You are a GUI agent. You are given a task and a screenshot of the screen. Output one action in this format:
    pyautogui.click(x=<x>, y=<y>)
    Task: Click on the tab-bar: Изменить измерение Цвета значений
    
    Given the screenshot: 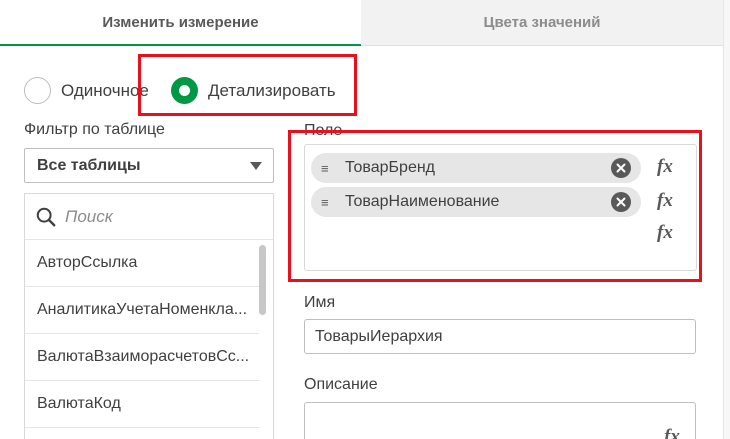 What is the action you would take?
    pyautogui.click(x=361, y=23)
    